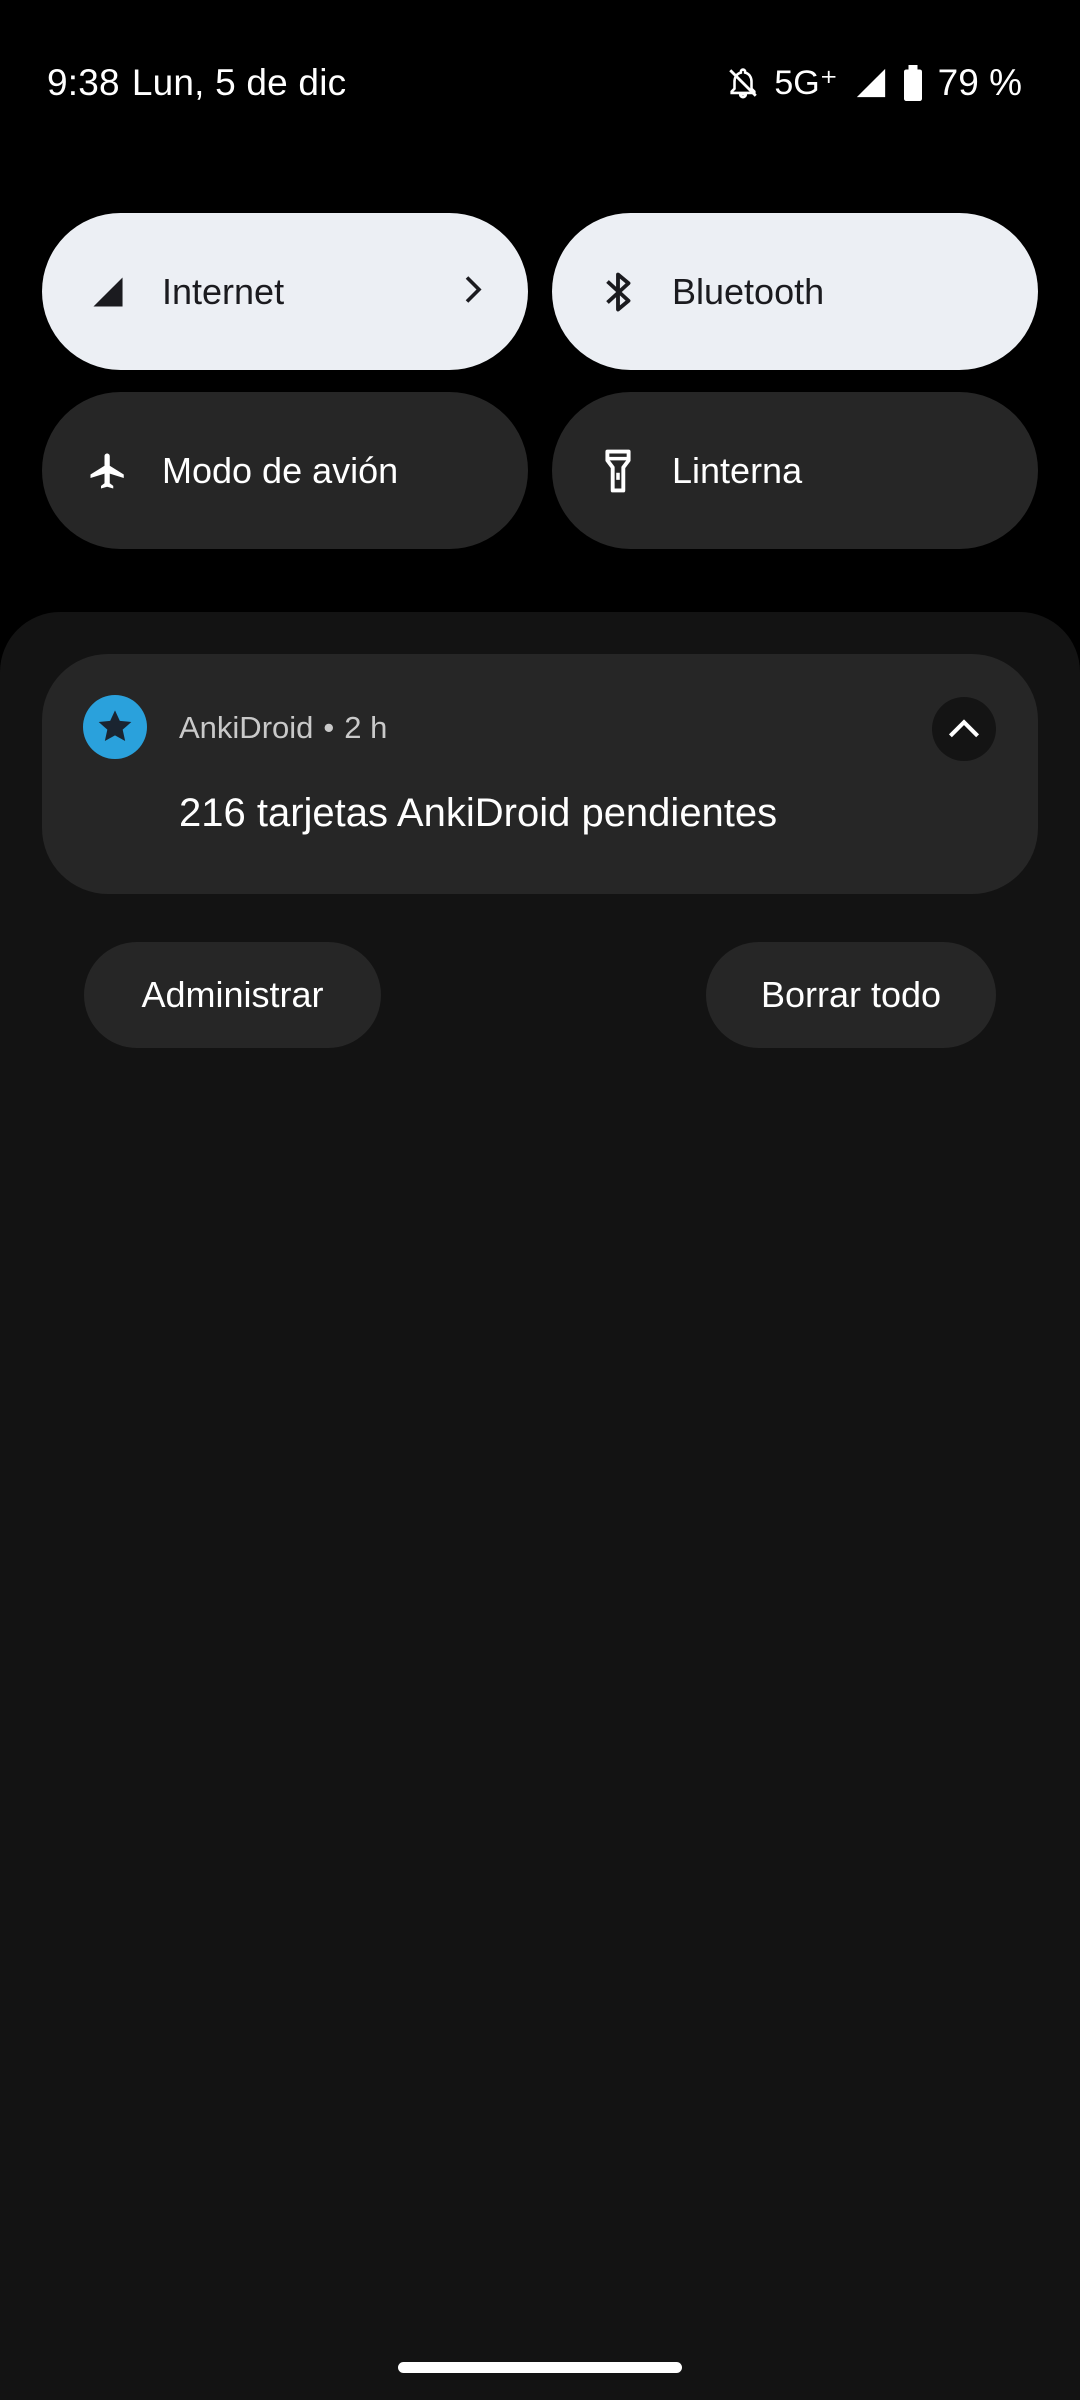 The width and height of the screenshot is (1080, 2400). I want to click on cell-signal-icon, so click(108, 292).